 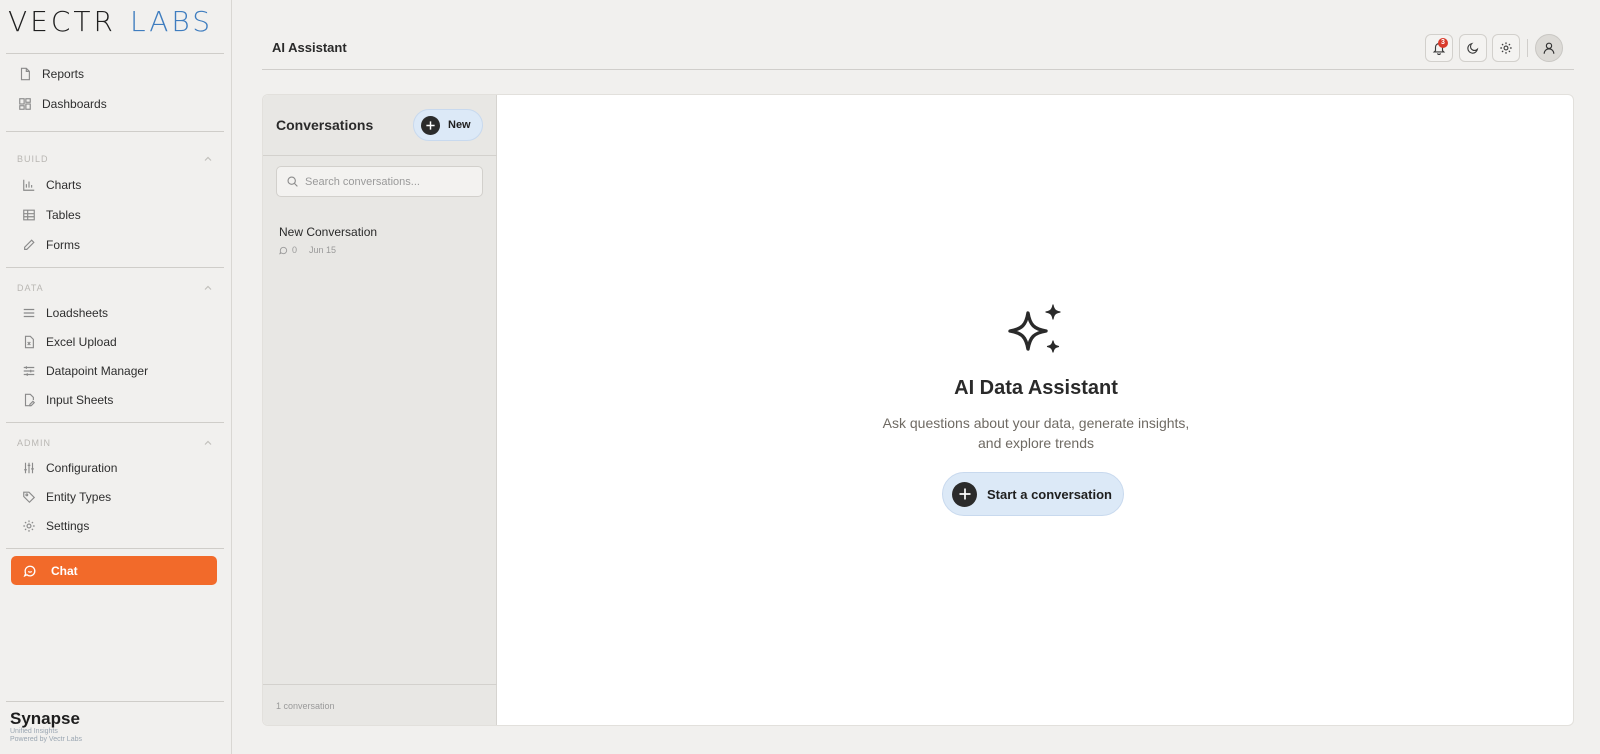 I want to click on list-icon, so click(x=29, y=313).